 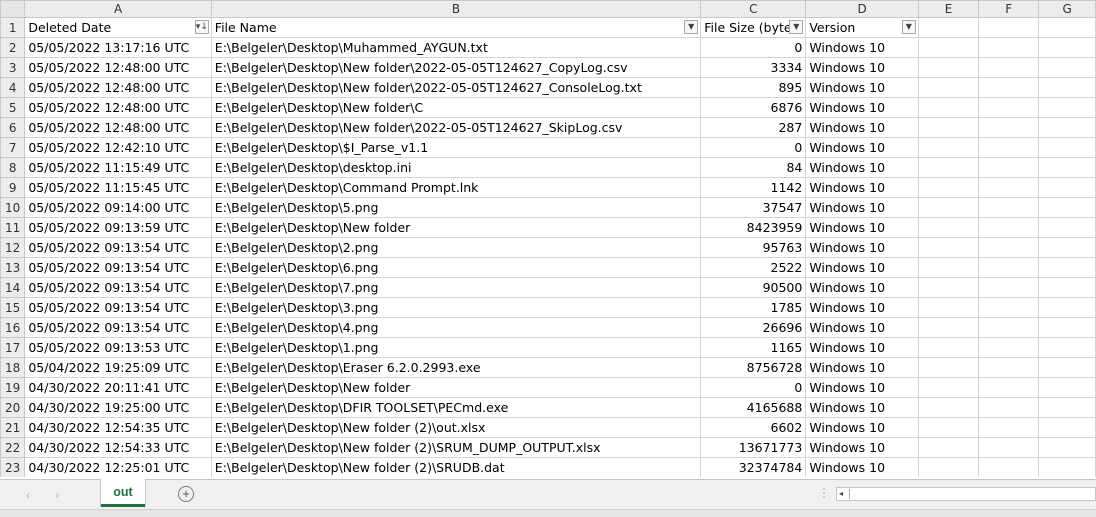 I want to click on column-header-a: A, so click(x=118, y=9).